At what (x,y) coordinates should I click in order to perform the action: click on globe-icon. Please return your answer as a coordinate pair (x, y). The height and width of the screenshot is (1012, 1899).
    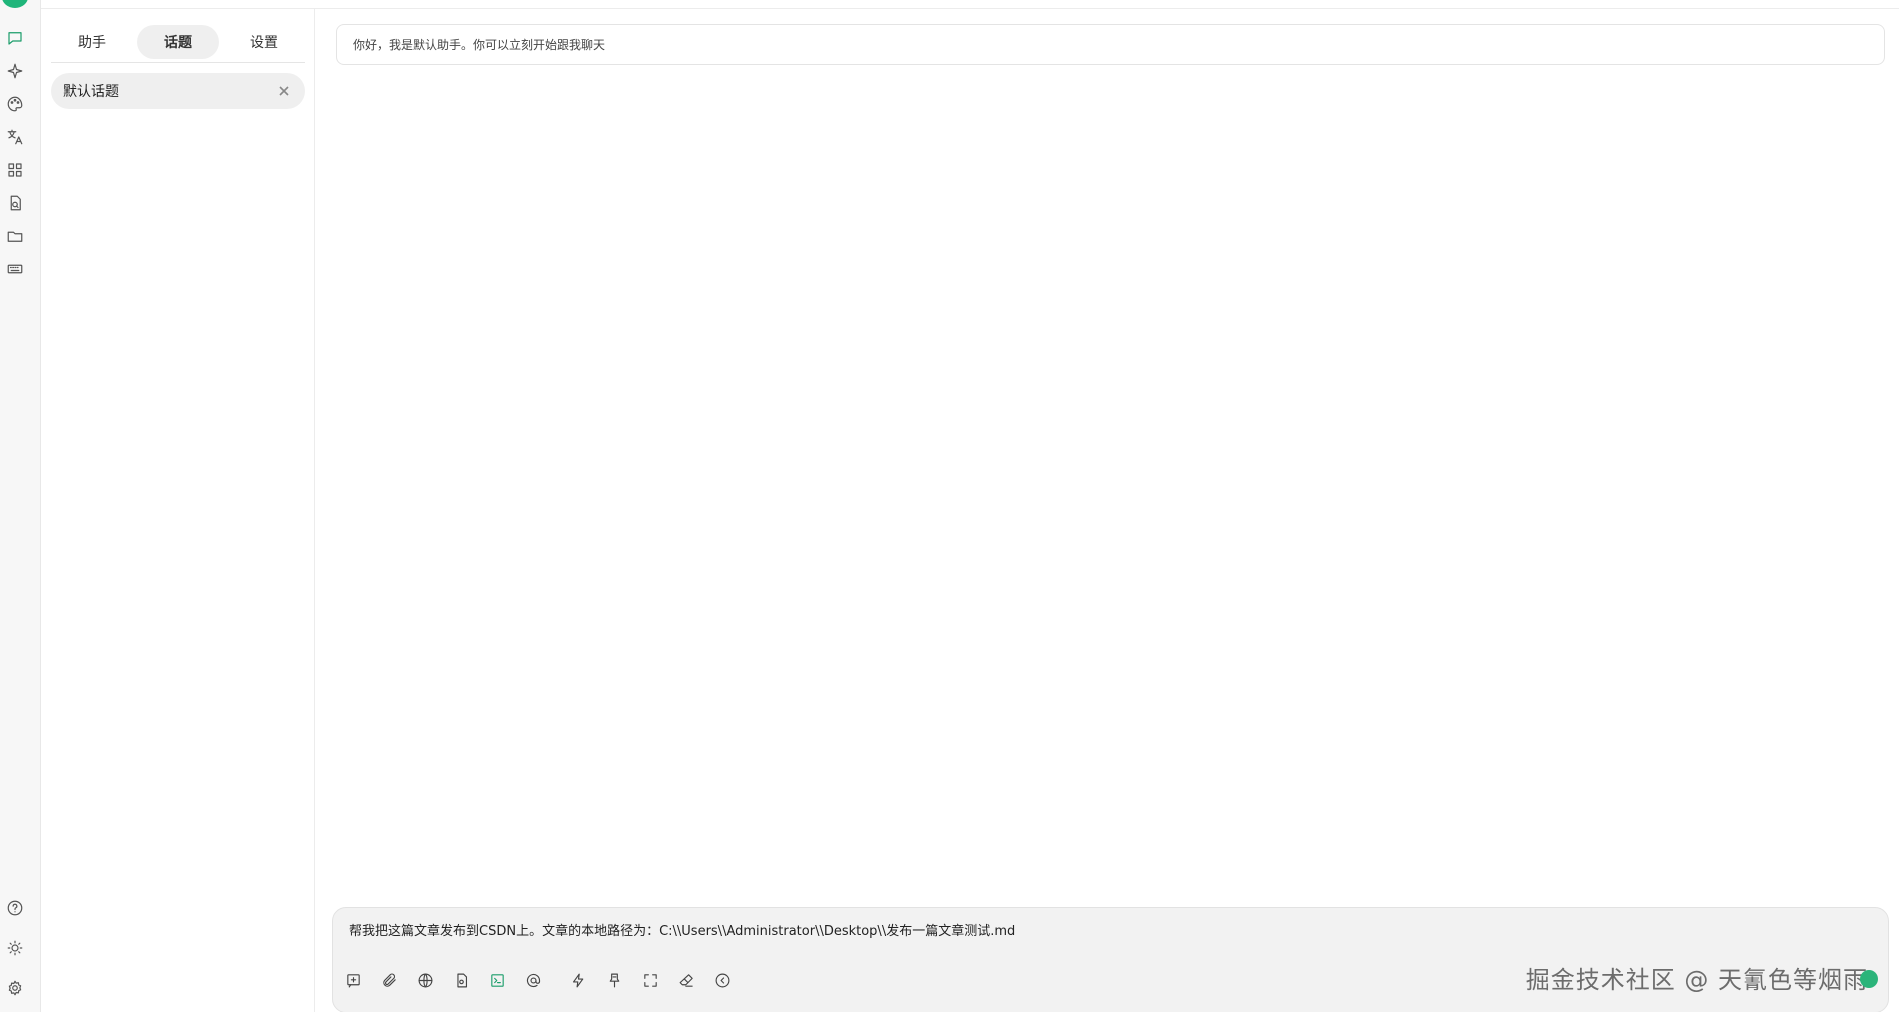
    Looking at the image, I should click on (425, 980).